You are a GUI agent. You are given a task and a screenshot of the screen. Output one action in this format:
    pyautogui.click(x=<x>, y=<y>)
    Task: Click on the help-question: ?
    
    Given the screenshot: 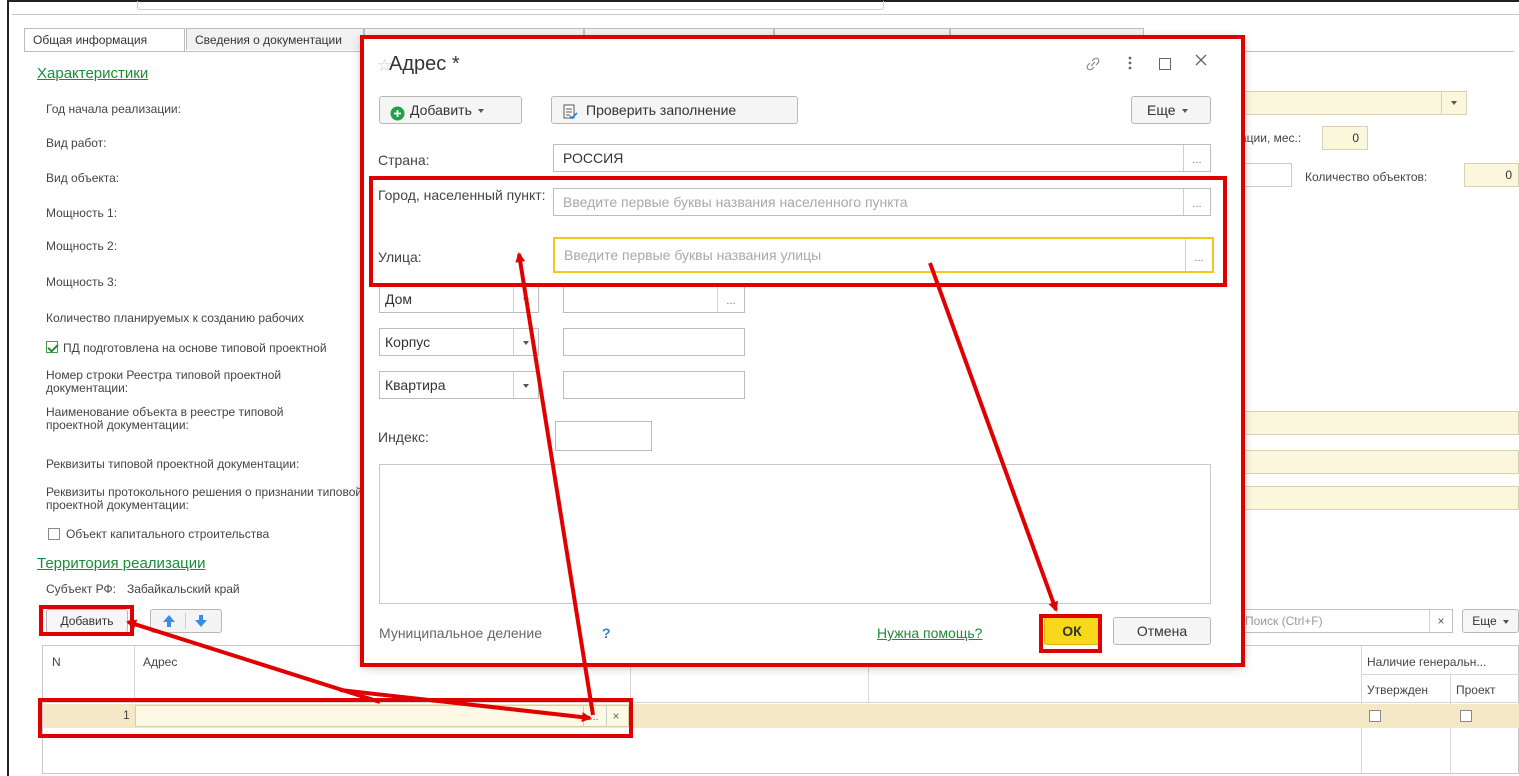 What is the action you would take?
    pyautogui.click(x=606, y=633)
    